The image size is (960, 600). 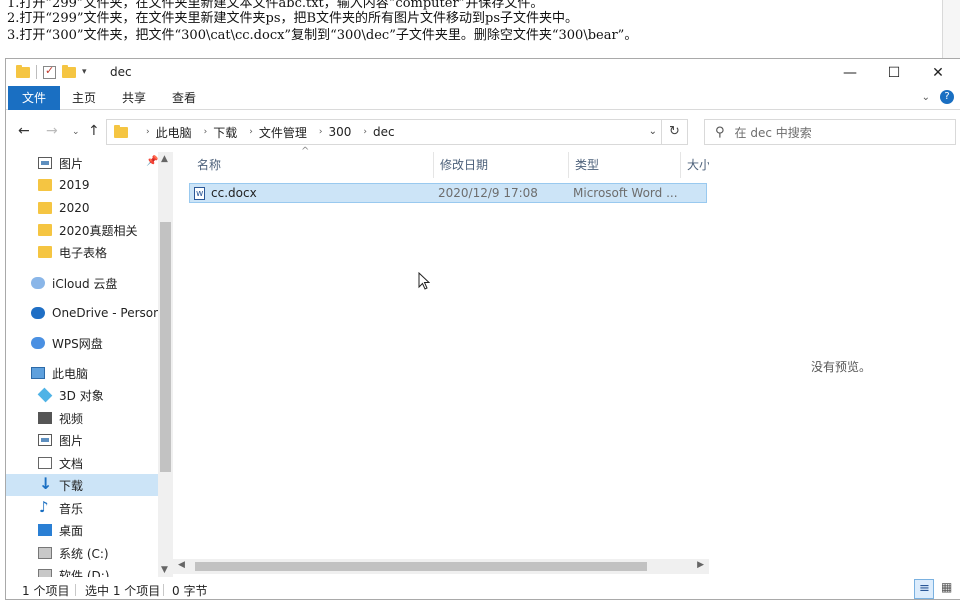 What do you see at coordinates (483, 72) in the screenshot?
I see `title-bar: ▾ dec — ☐ ✕` at bounding box center [483, 72].